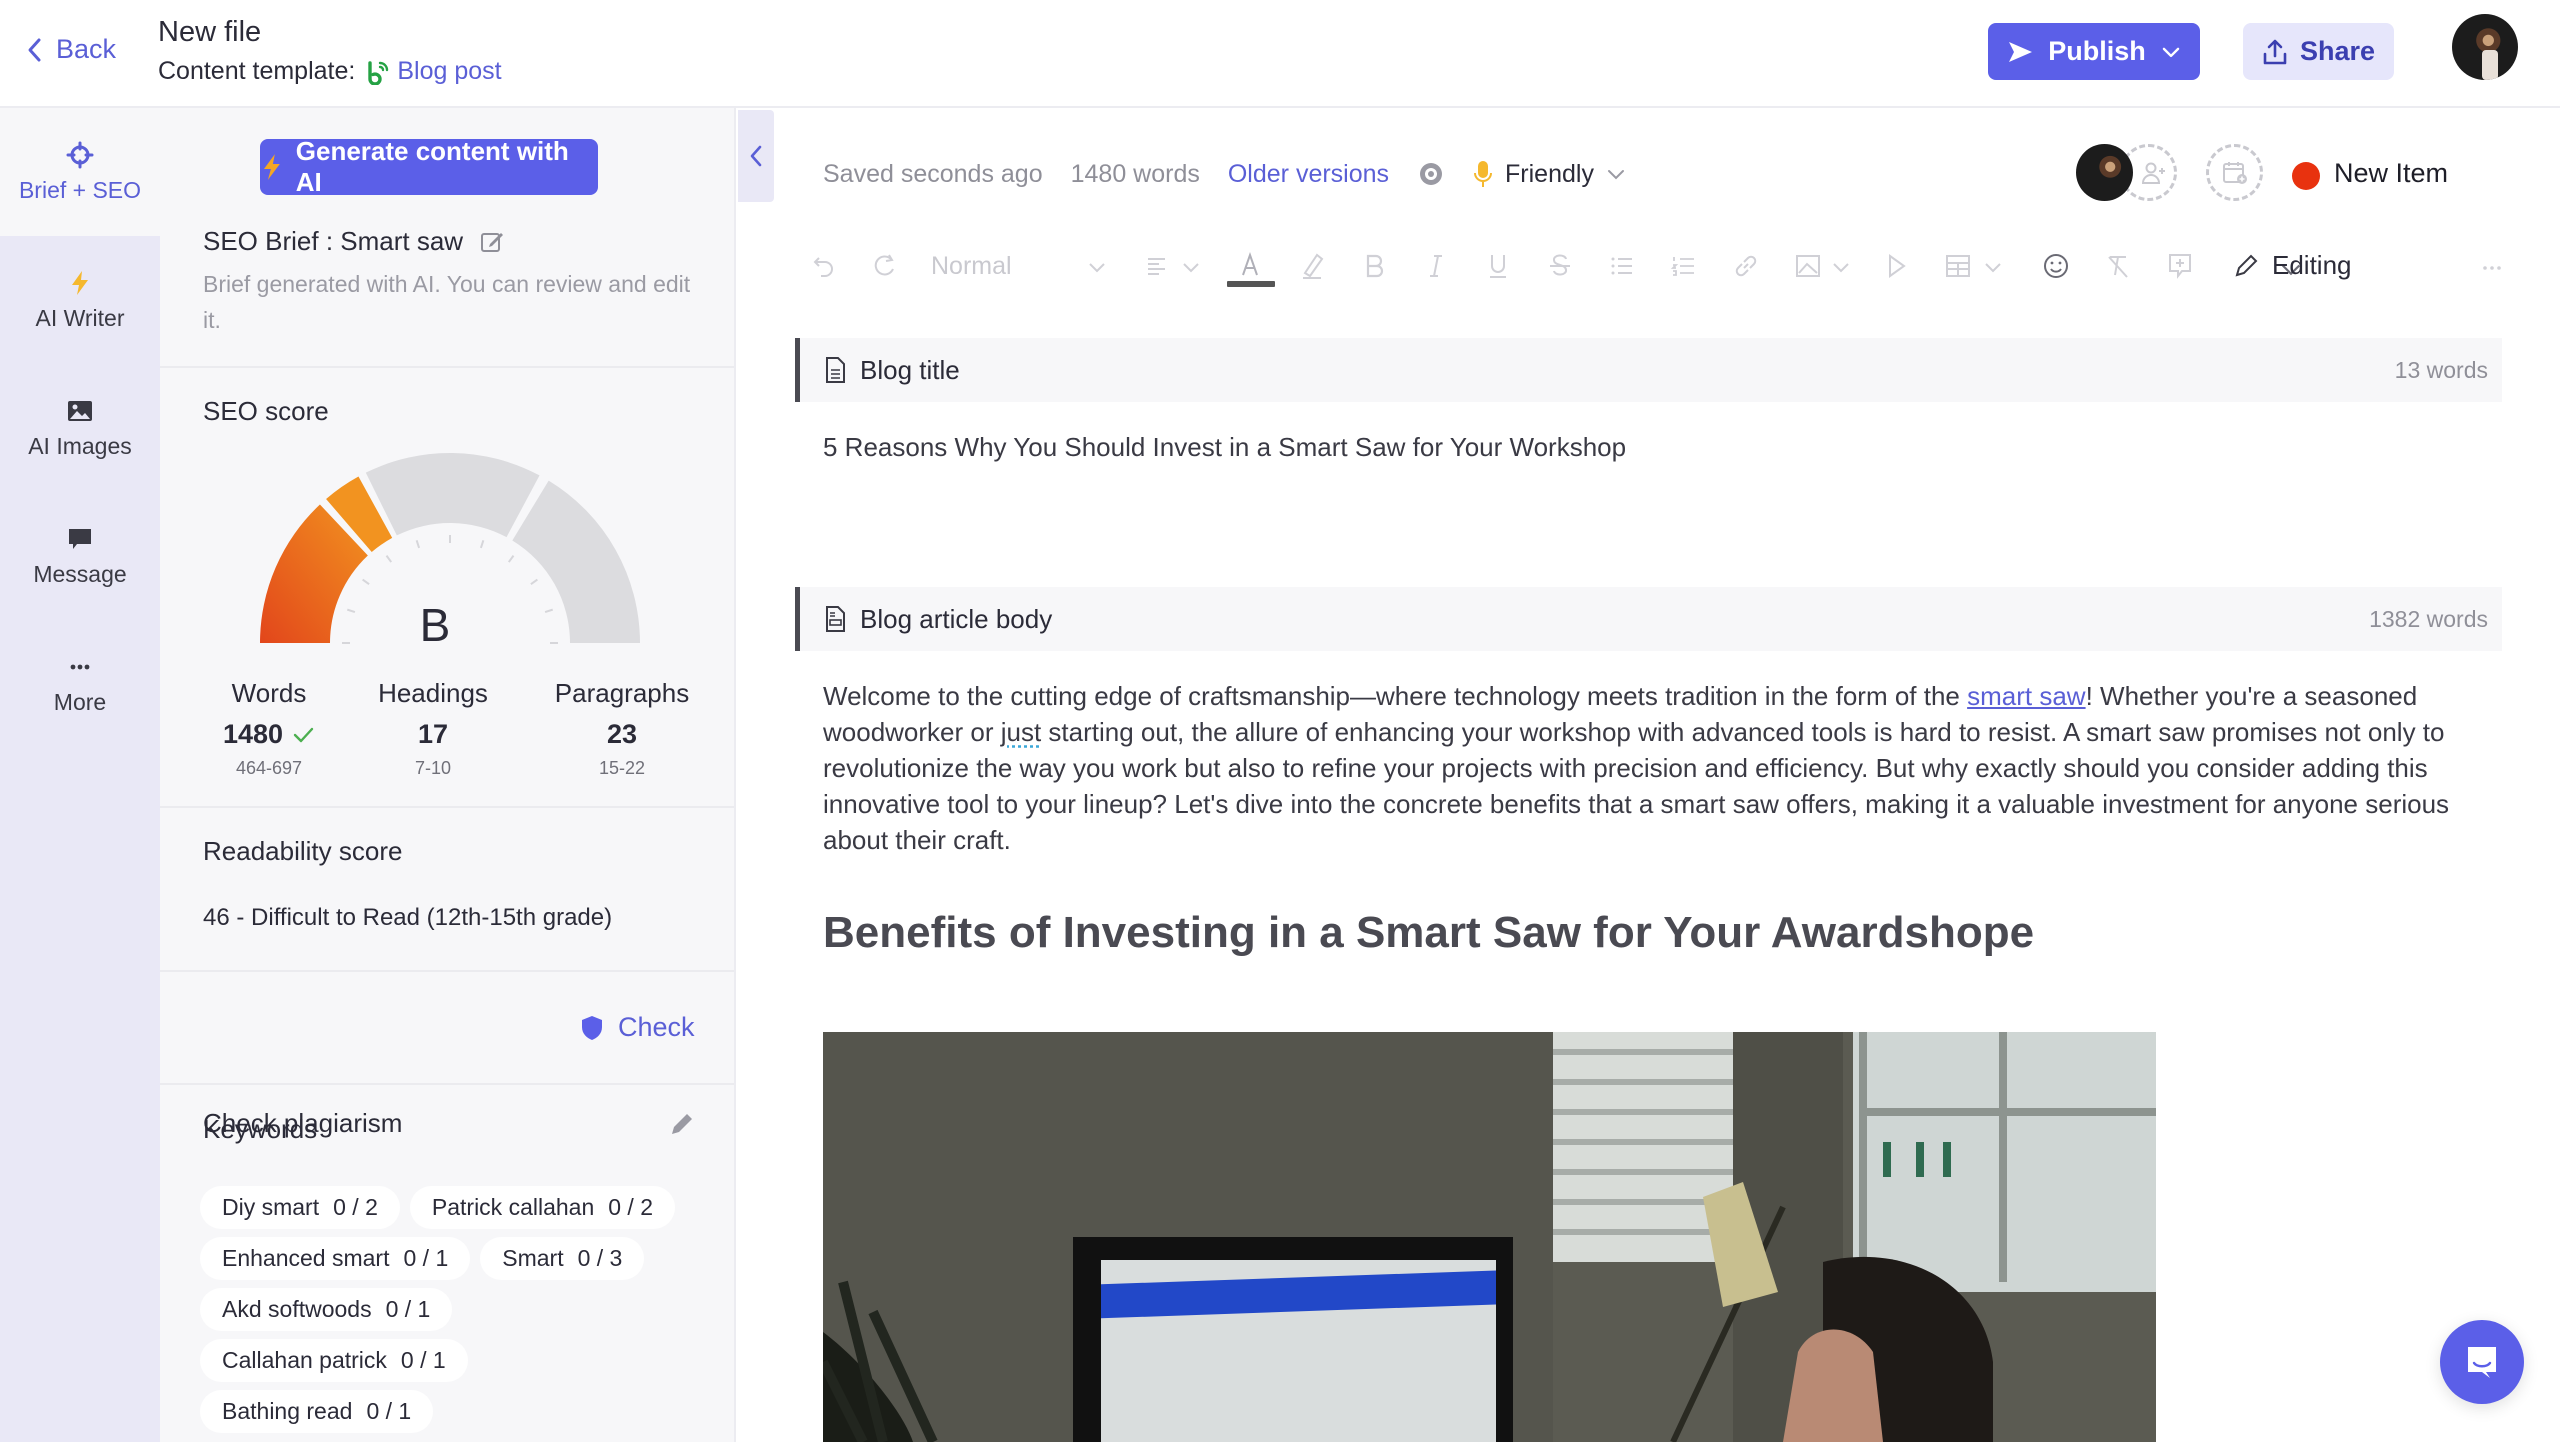  I want to click on back-label: Back, so click(86, 49).